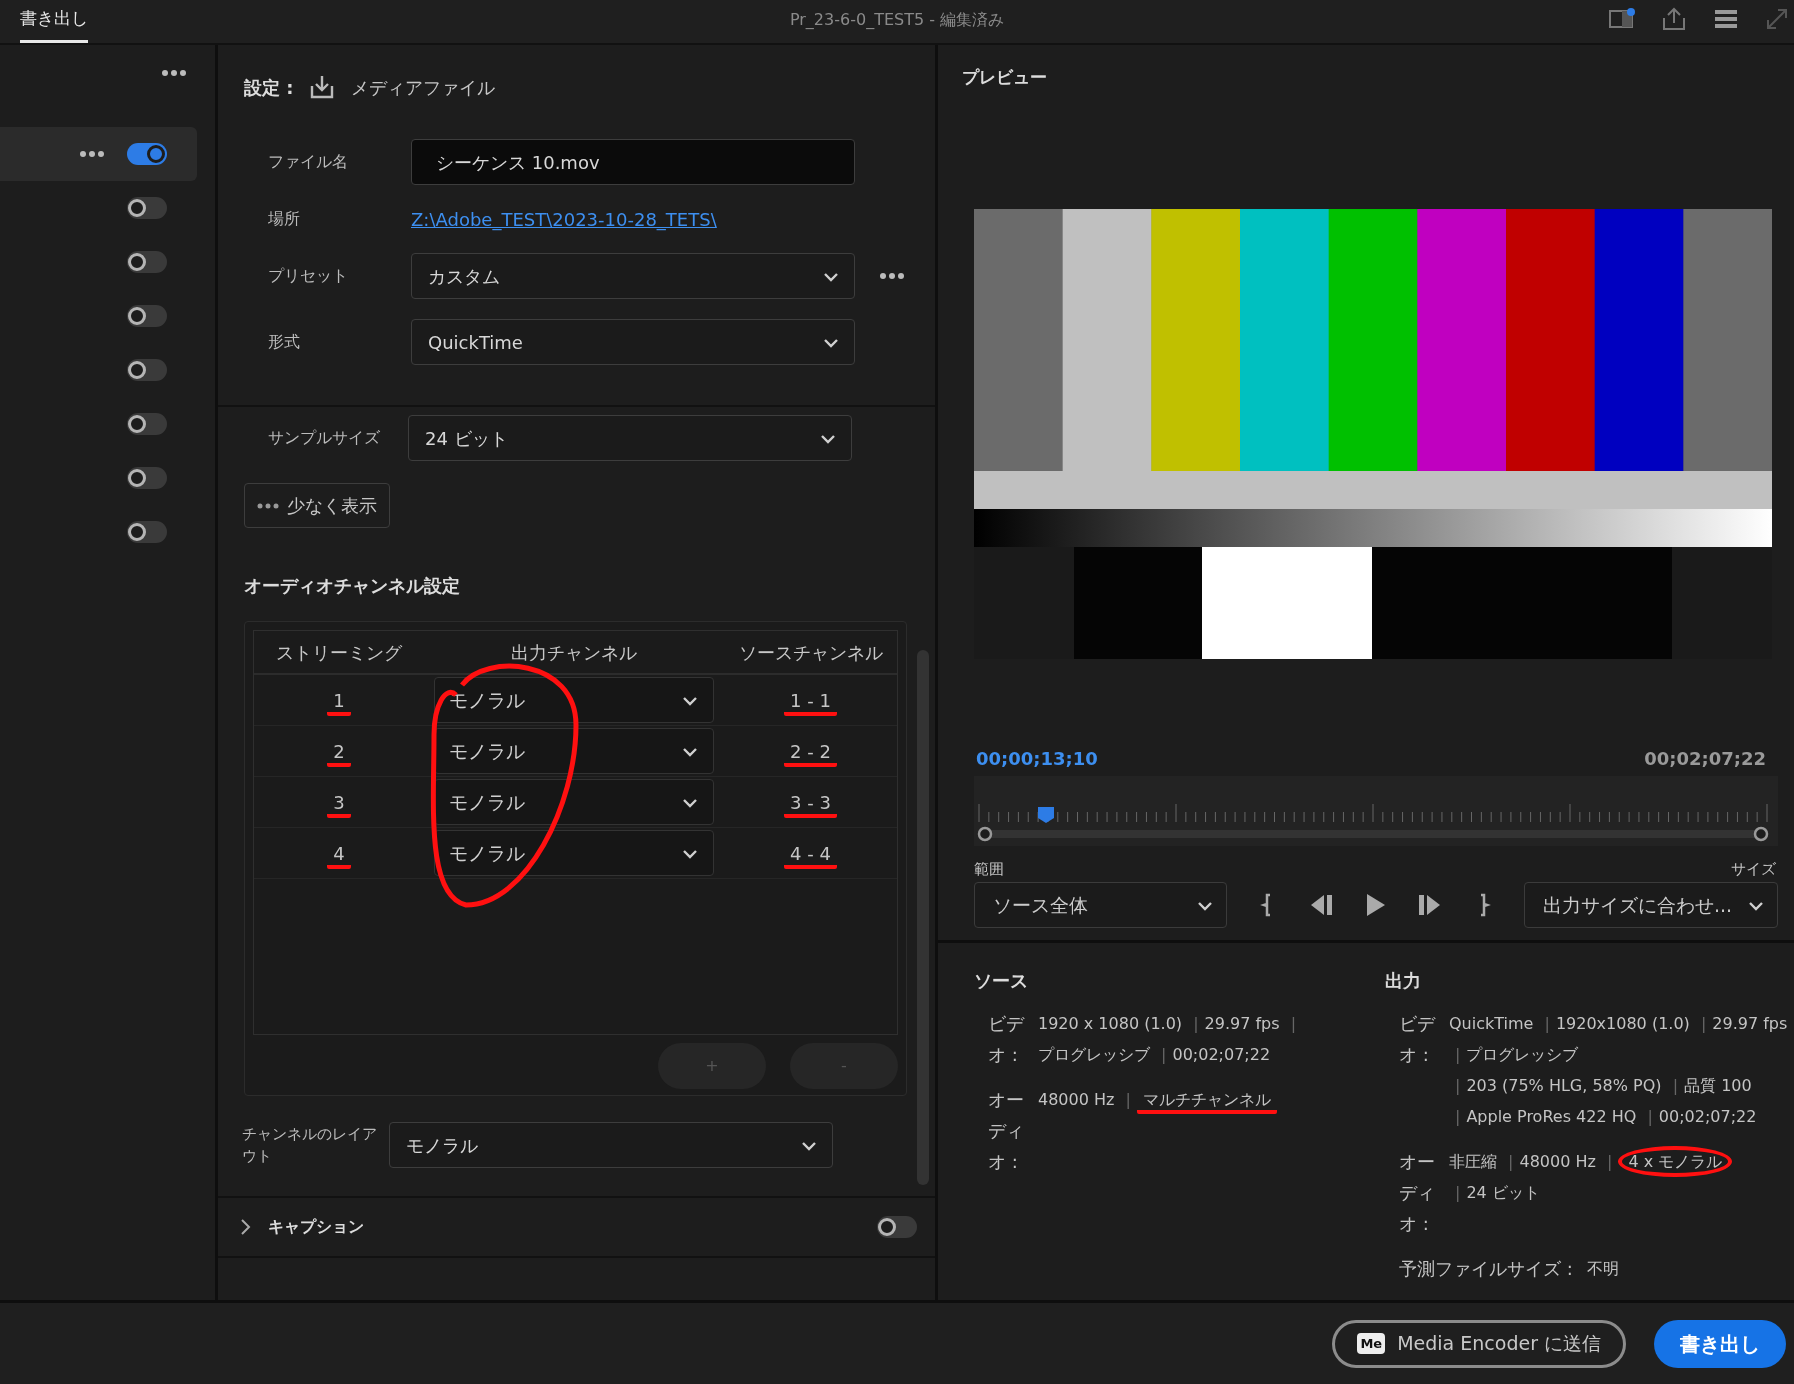  What do you see at coordinates (322, 87) in the screenshot?
I see `download-icon` at bounding box center [322, 87].